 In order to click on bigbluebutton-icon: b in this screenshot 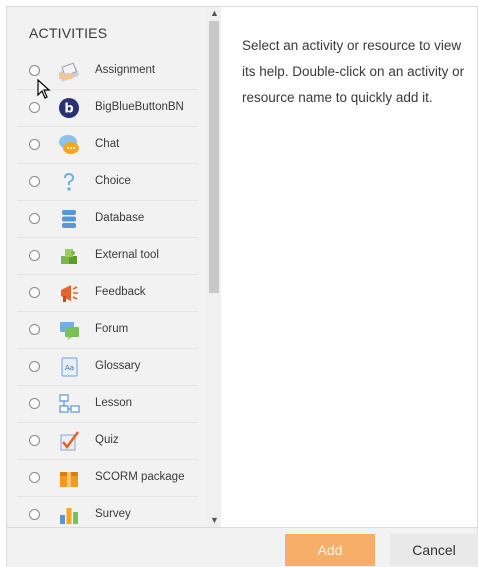, I will do `click(69, 108)`.